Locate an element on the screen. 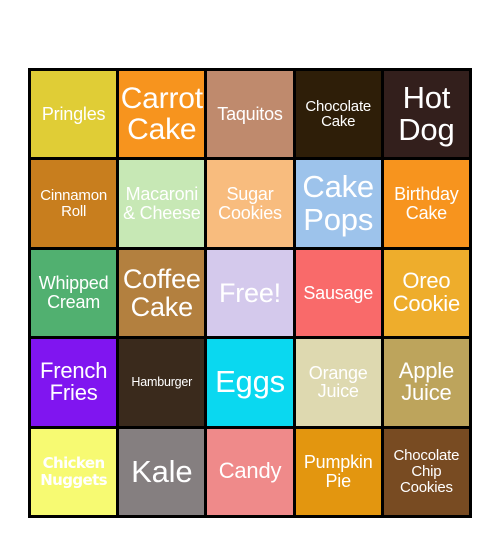 The width and height of the screenshot is (501, 544). bingo-cell: Coffee Cake is located at coordinates (162, 293).